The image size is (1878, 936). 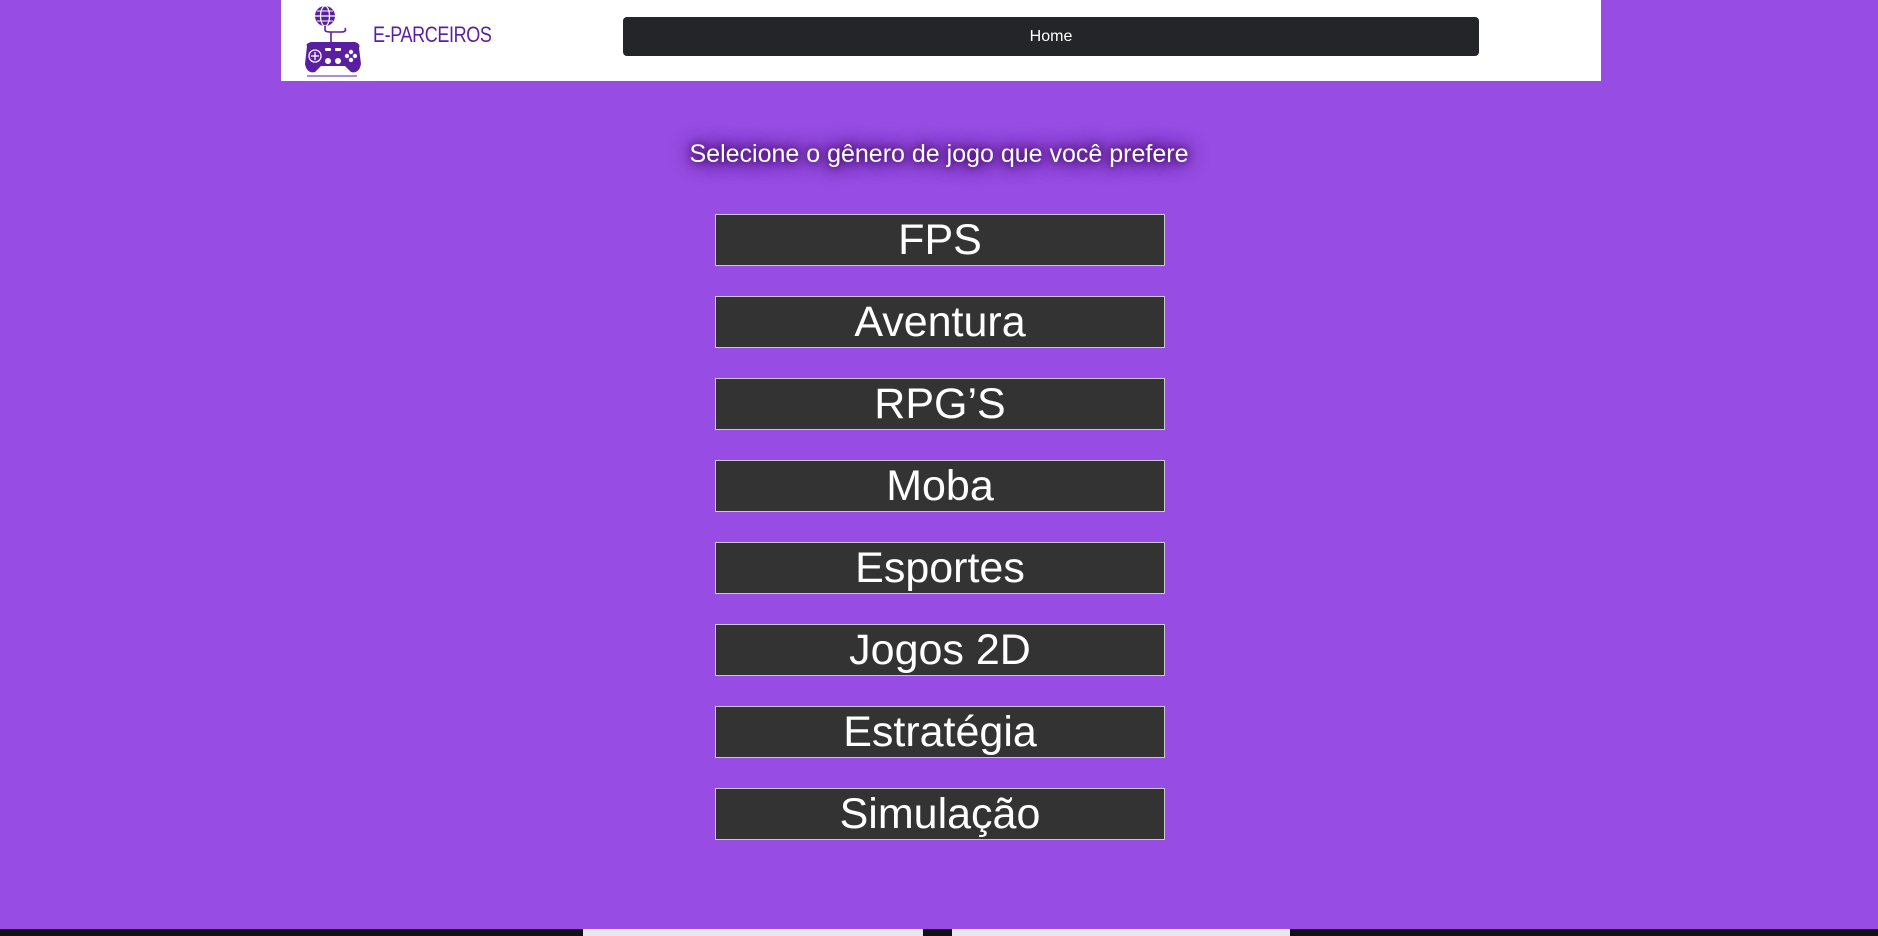 What do you see at coordinates (432, 35) in the screenshot?
I see `brand-name: E-PARCEIROS` at bounding box center [432, 35].